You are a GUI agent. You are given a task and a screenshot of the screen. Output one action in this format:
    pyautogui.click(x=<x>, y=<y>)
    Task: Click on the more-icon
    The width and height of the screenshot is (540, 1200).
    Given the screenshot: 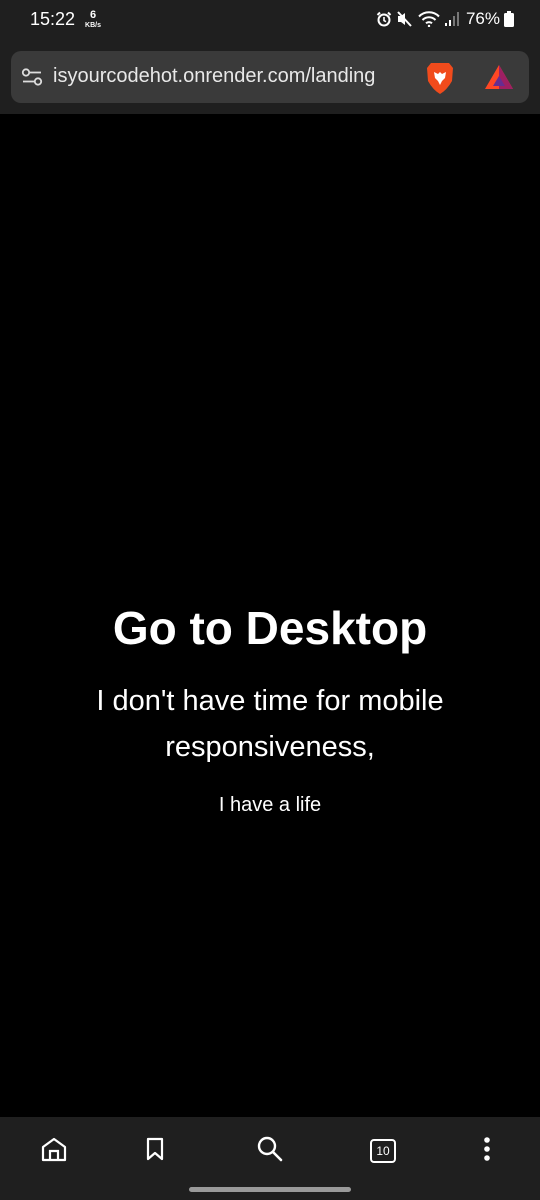 What is the action you would take?
    pyautogui.click(x=487, y=1151)
    